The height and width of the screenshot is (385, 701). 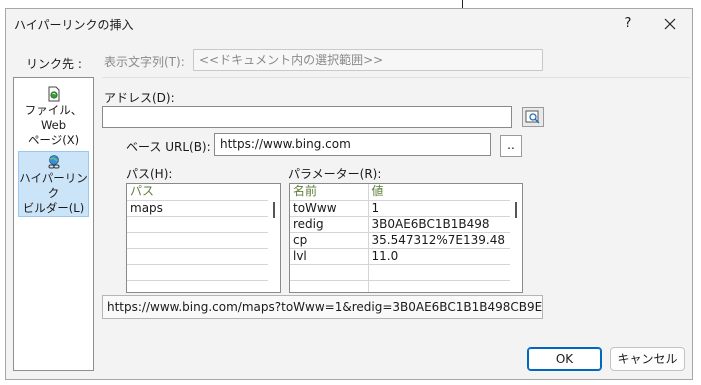 I want to click on cancel-button: キャンセル, so click(x=647, y=359).